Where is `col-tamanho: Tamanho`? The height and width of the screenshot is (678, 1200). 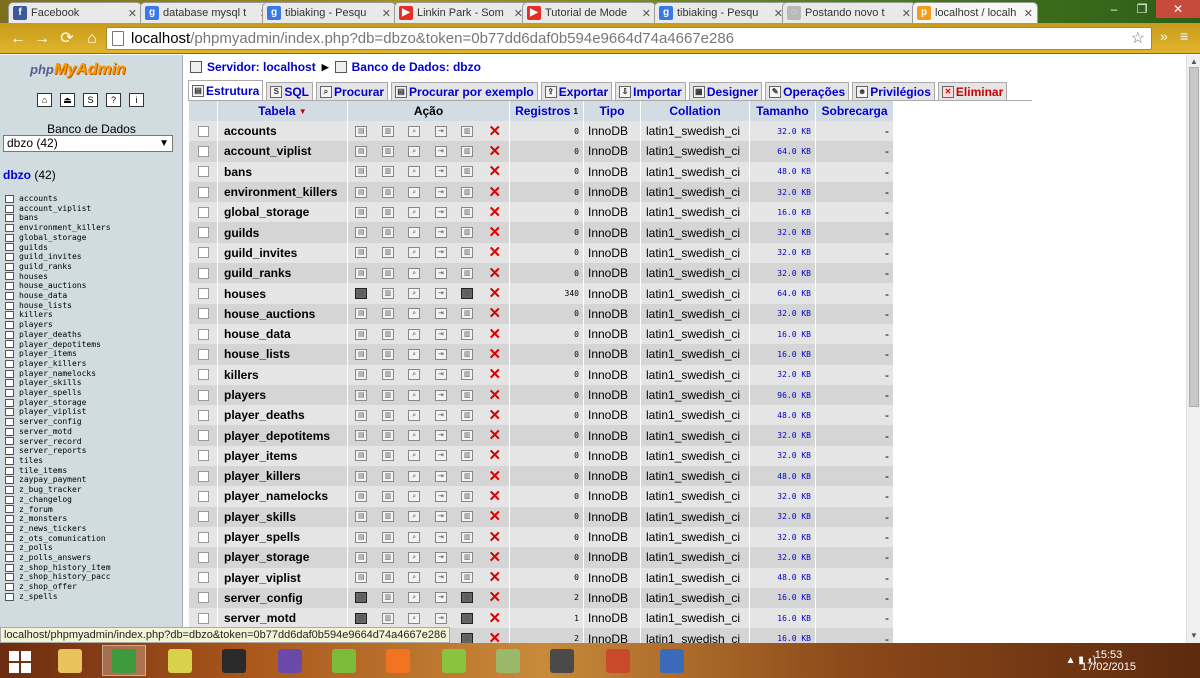
col-tamanho: Tamanho is located at coordinates (783, 111).